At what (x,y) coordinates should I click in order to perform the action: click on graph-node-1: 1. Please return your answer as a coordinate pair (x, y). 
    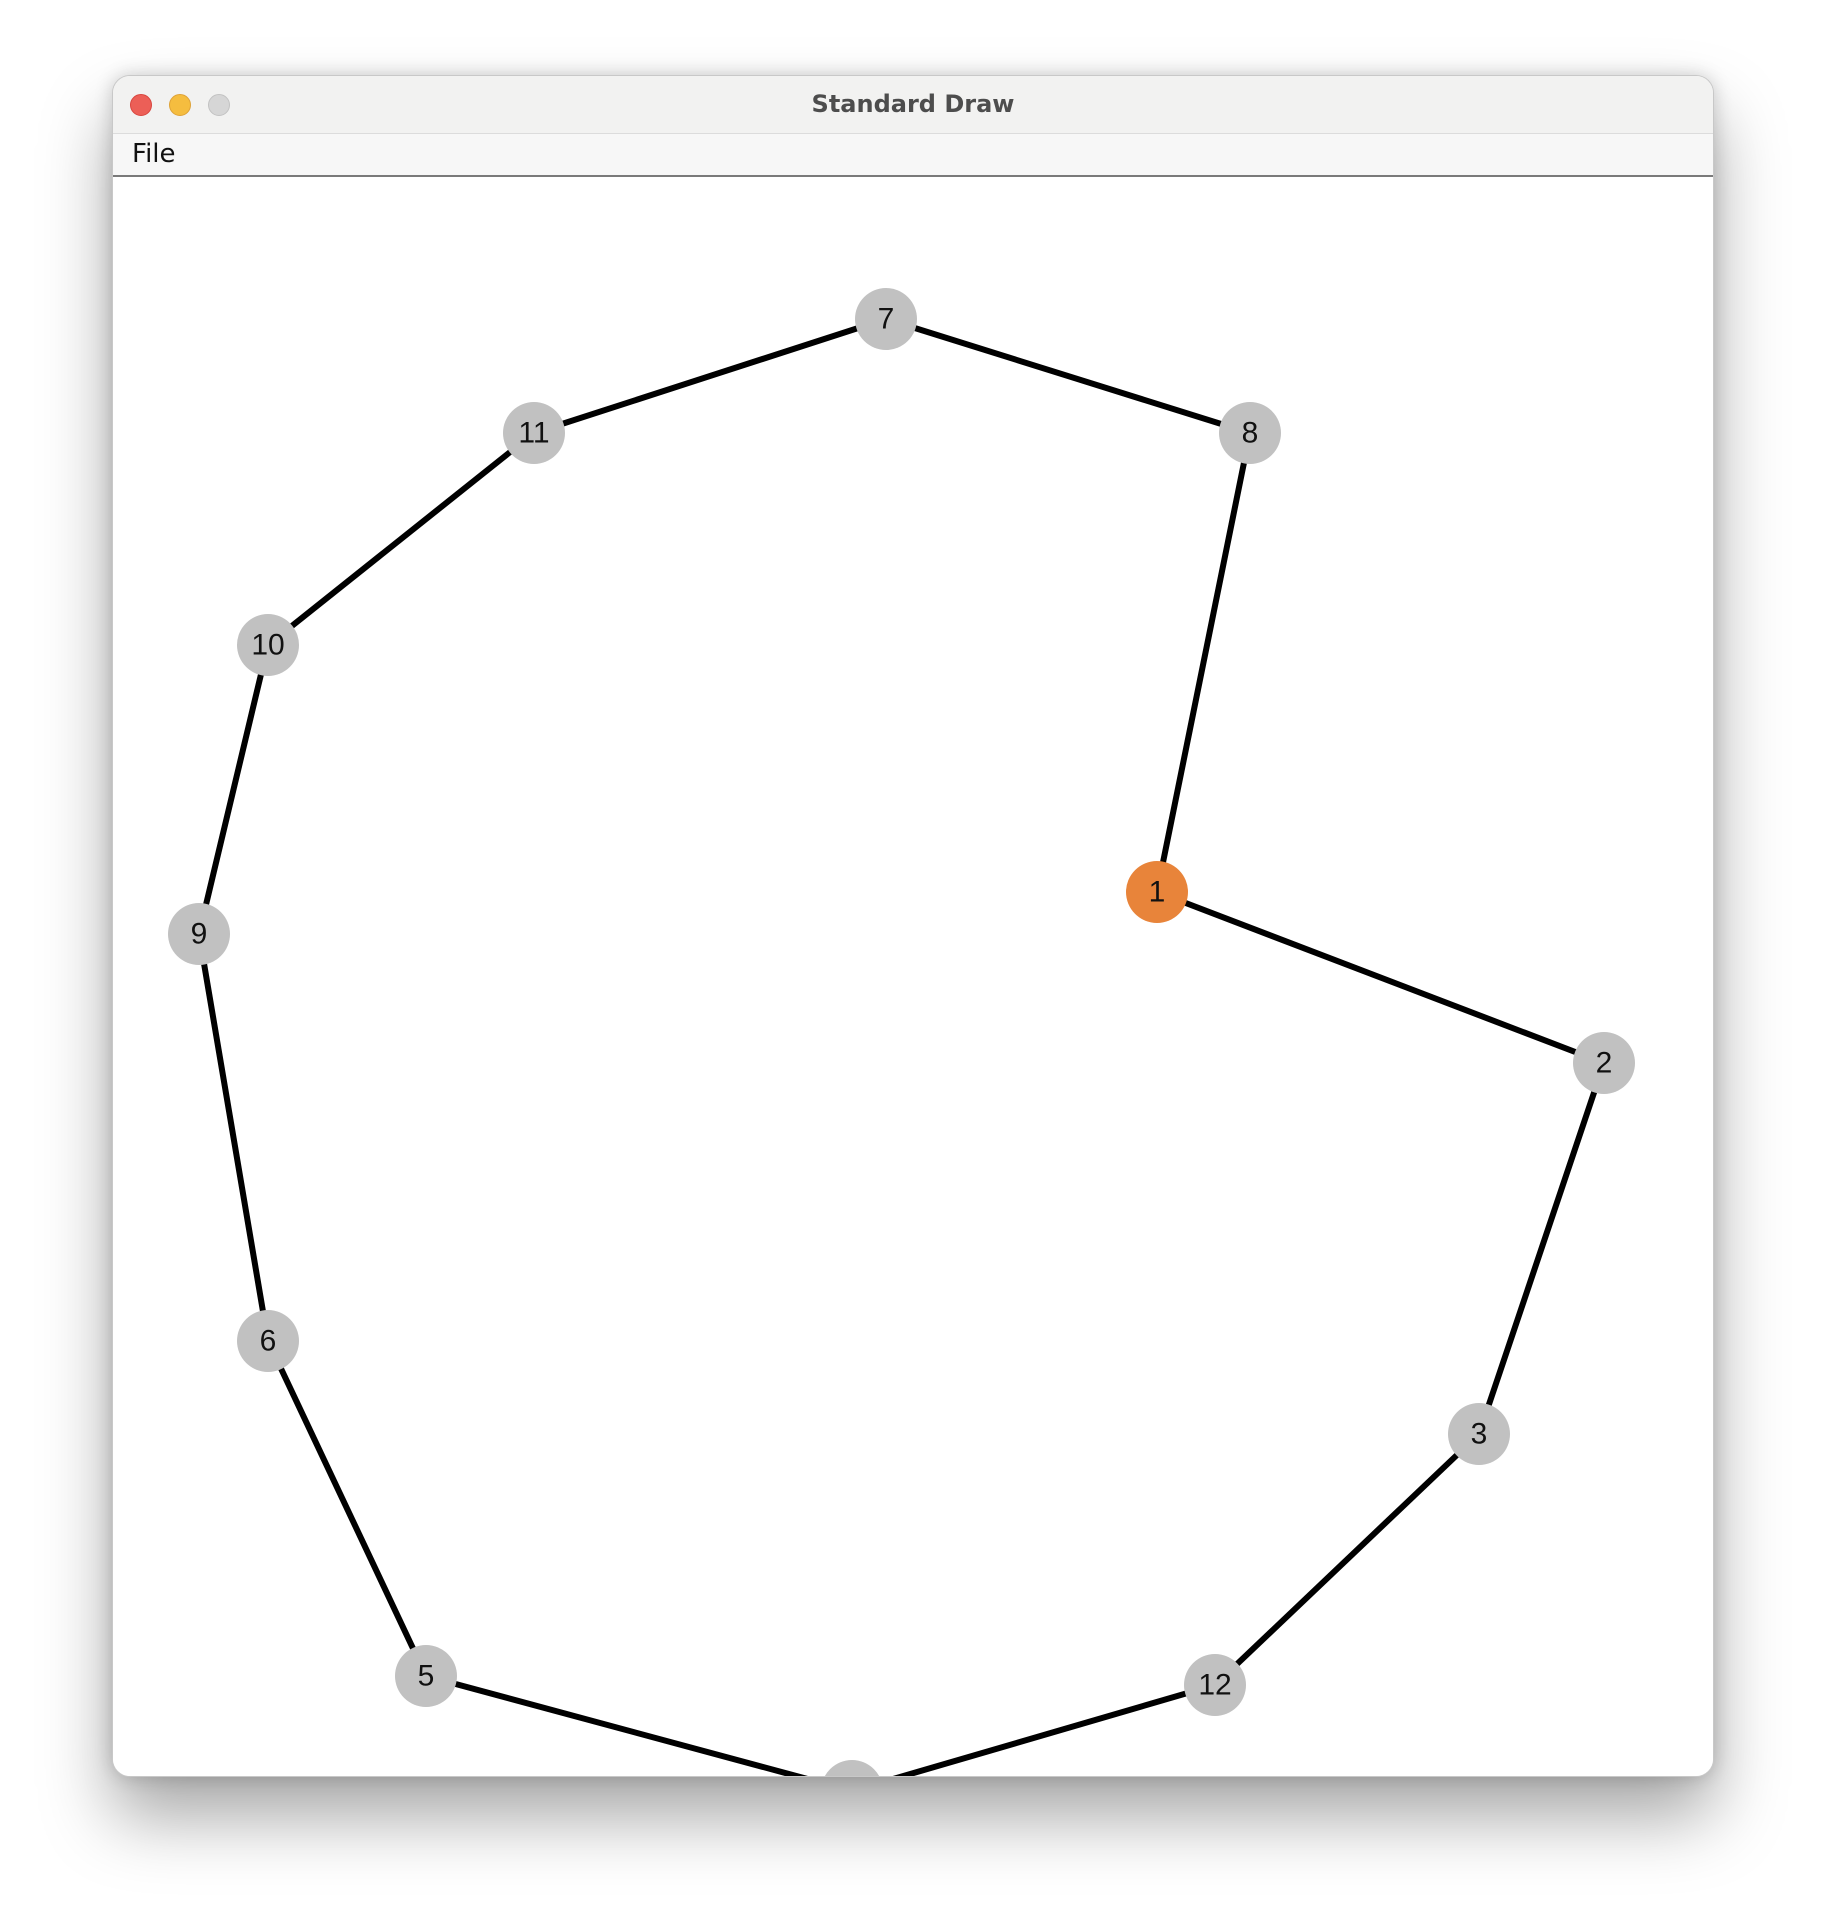
    Looking at the image, I should click on (1157, 892).